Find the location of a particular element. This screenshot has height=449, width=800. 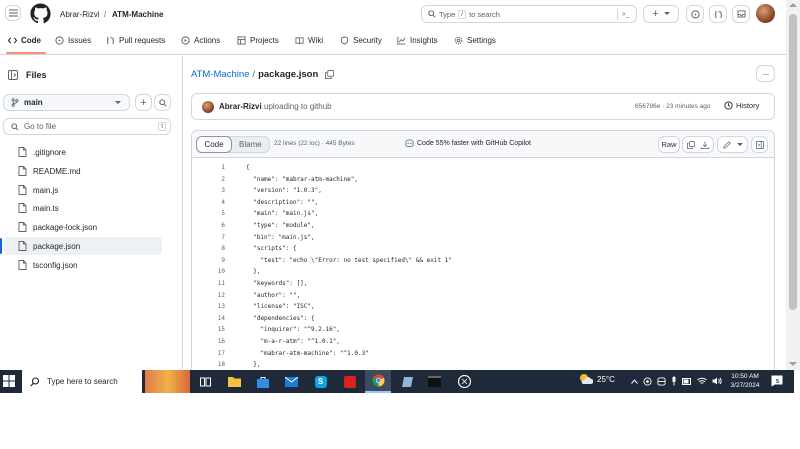

line-number: 7 is located at coordinates (208, 238).